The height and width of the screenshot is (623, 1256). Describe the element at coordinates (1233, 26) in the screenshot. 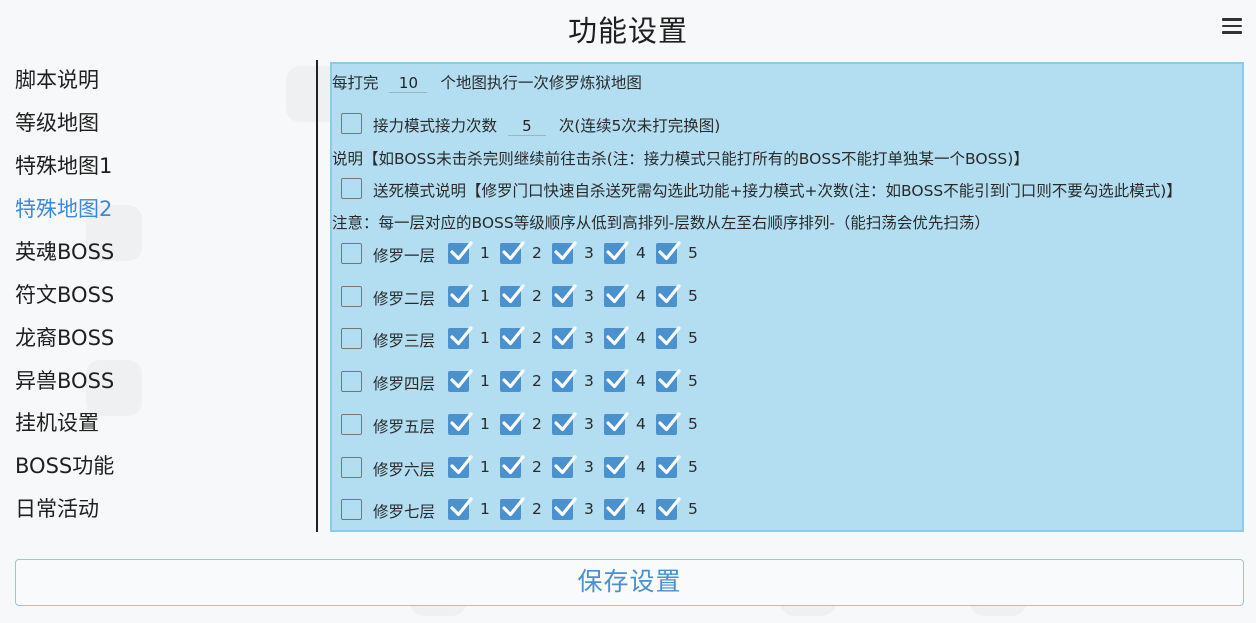

I see `hamburger-menu-icon` at that location.